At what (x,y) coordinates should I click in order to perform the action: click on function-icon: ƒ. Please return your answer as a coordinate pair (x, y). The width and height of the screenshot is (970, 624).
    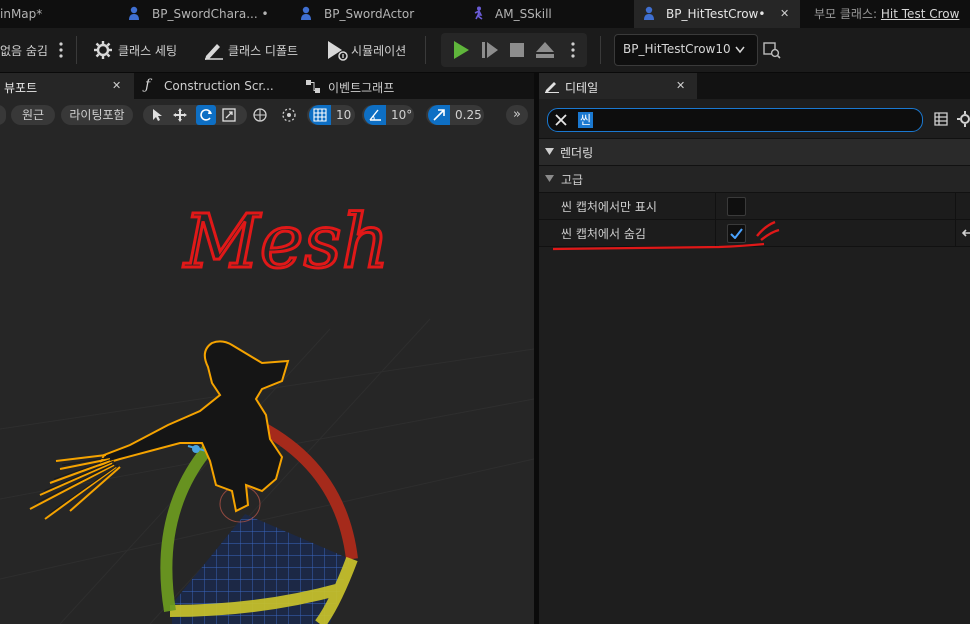
    Looking at the image, I should click on (148, 85).